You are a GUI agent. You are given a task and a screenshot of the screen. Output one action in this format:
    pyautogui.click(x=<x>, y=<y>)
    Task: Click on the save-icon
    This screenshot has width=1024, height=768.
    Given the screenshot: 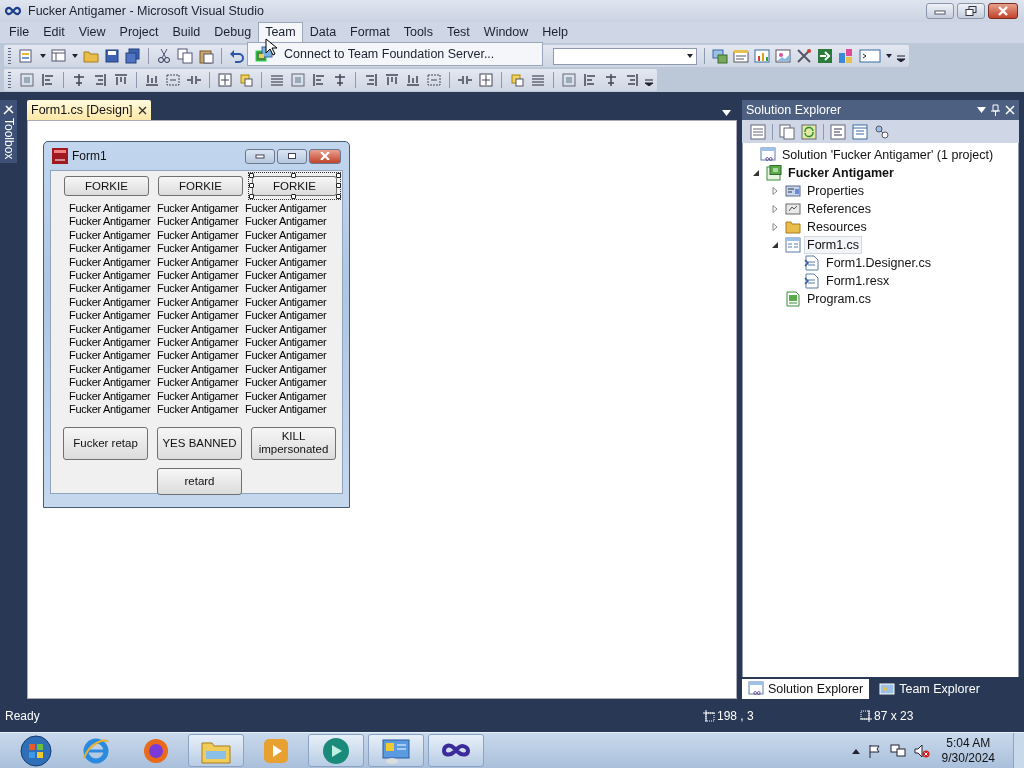 What is the action you would take?
    pyautogui.click(x=112, y=56)
    